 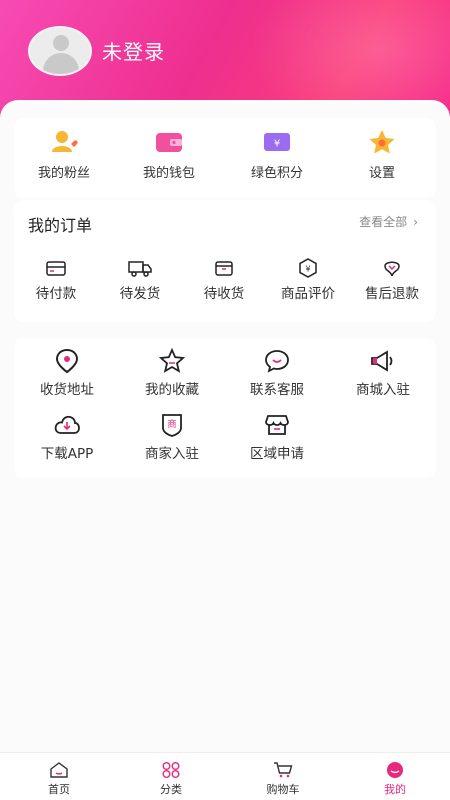 I want to click on quick-action-settings: 设置, so click(x=382, y=154).